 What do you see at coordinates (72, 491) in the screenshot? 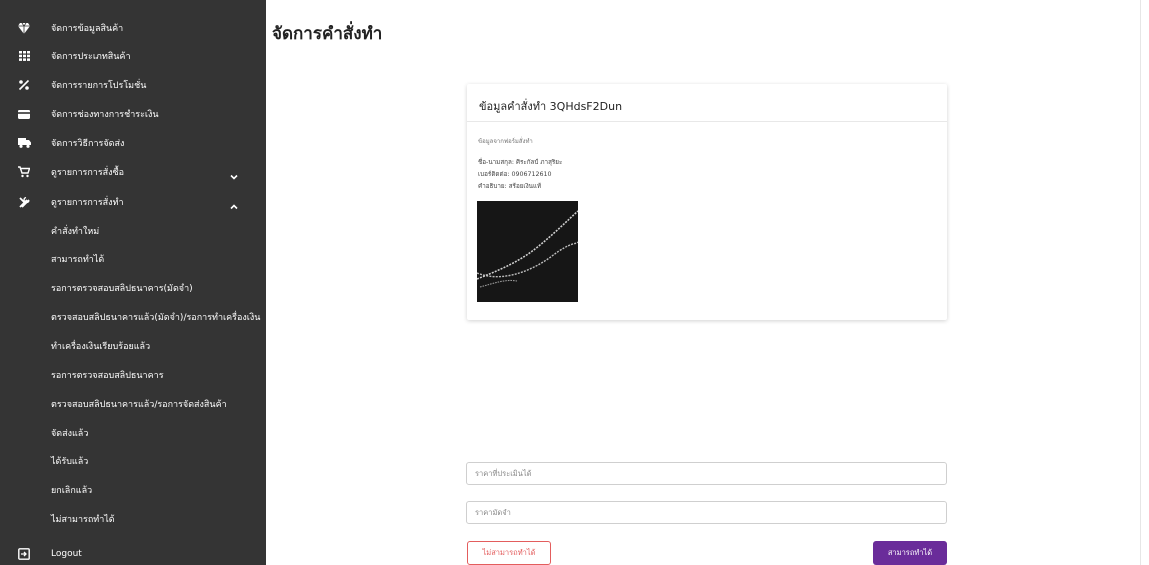
I see `sidebar-subitem-label: ยกเลิกแล้ว` at bounding box center [72, 491].